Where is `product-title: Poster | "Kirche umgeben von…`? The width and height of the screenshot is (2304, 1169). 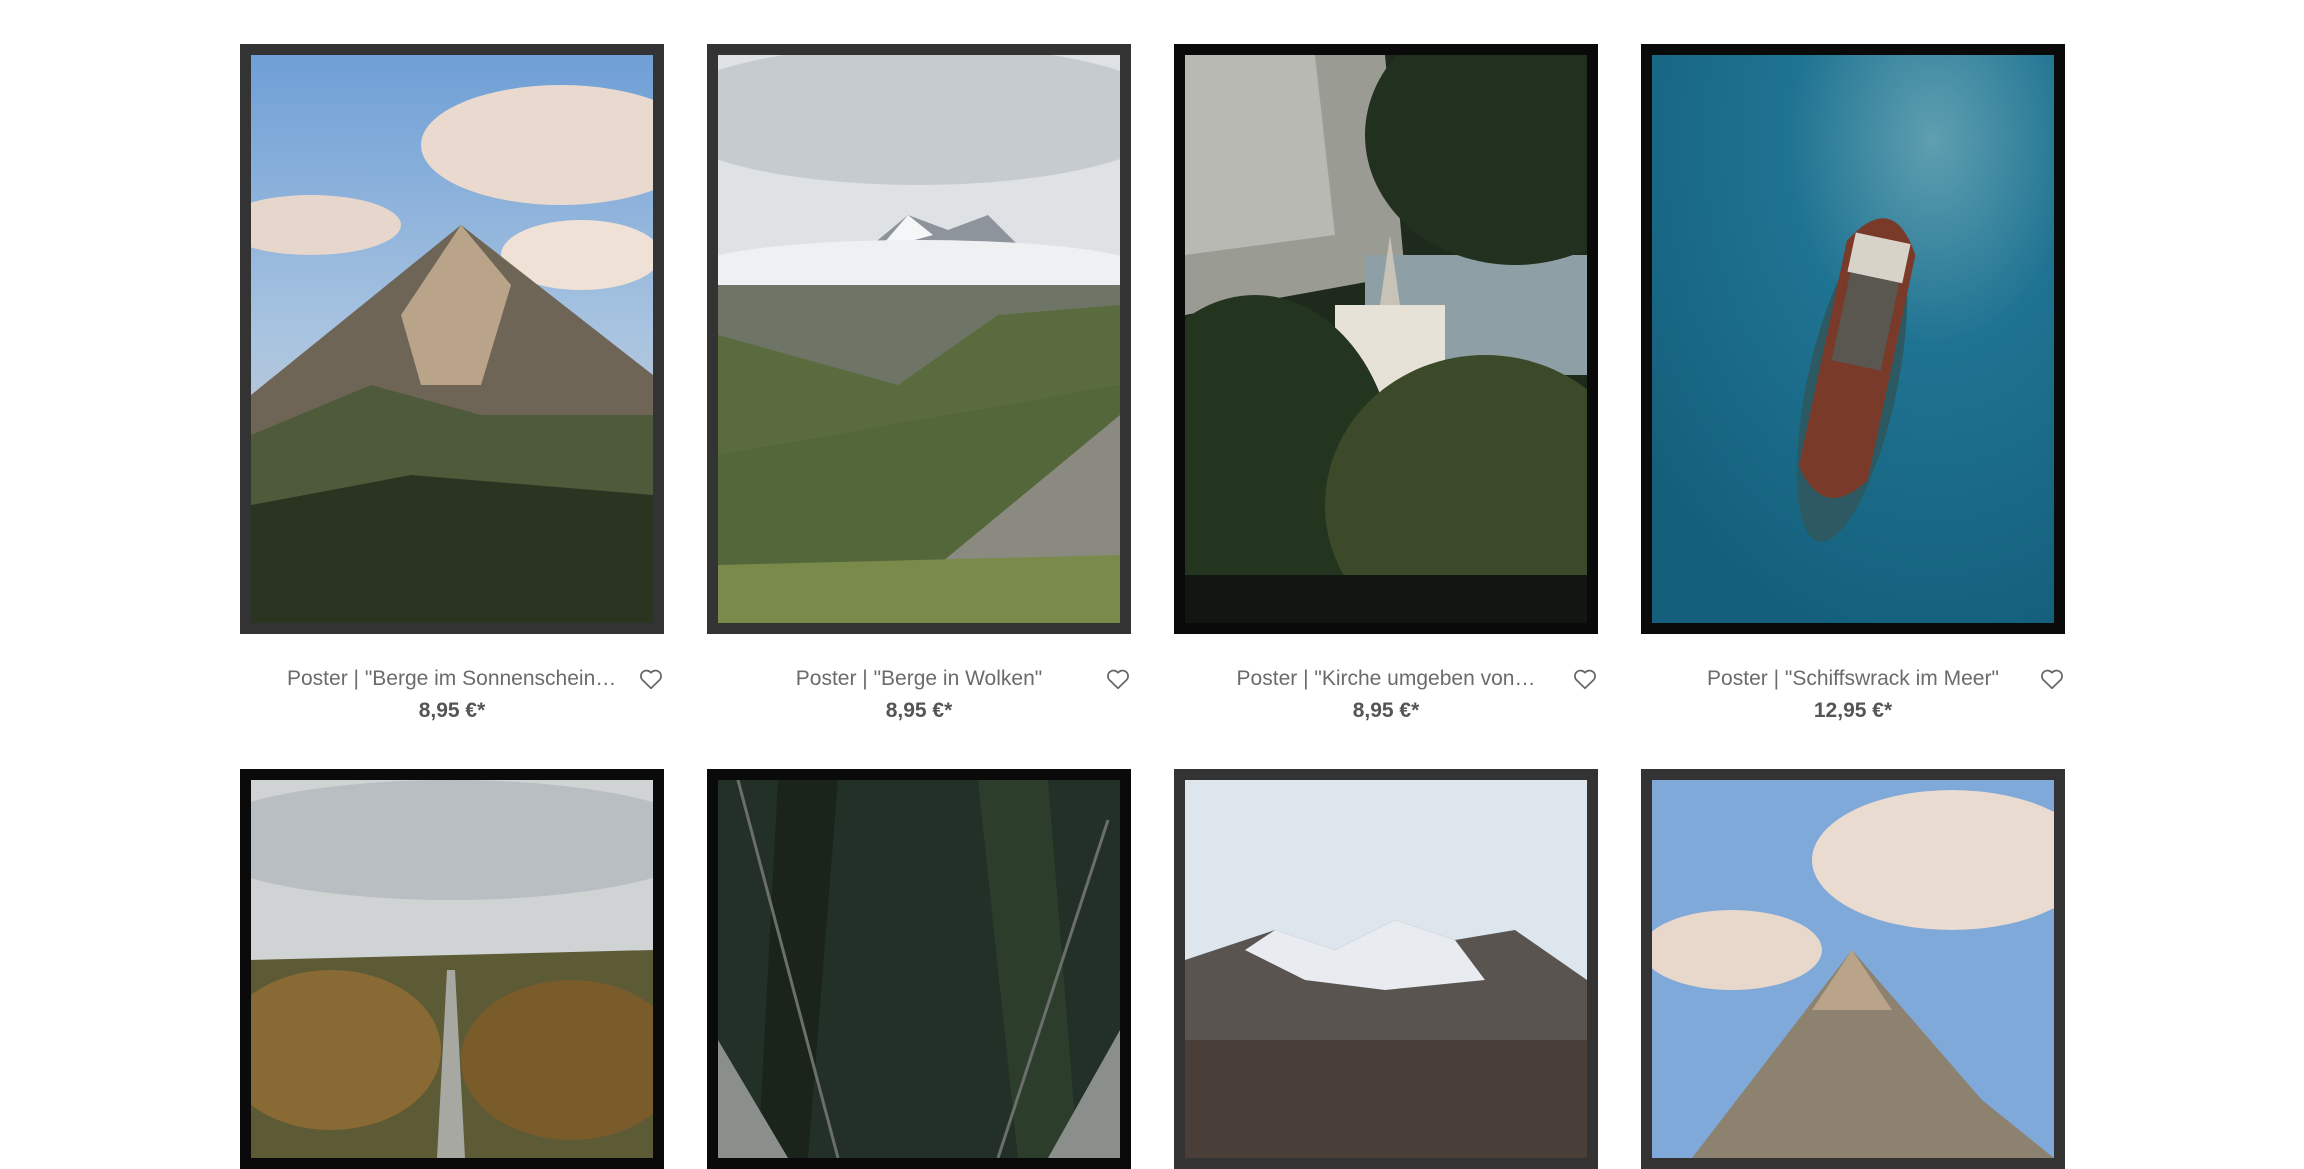
product-title: Poster | "Kirche umgeben von… is located at coordinates (1386, 679).